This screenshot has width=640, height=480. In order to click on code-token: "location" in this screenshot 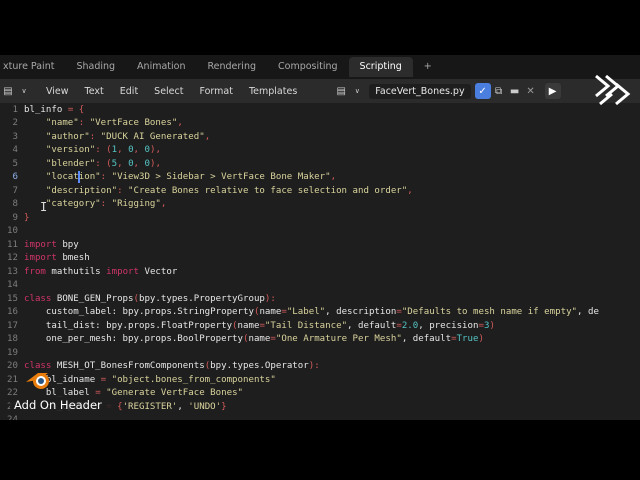, I will do `click(62, 177)`.